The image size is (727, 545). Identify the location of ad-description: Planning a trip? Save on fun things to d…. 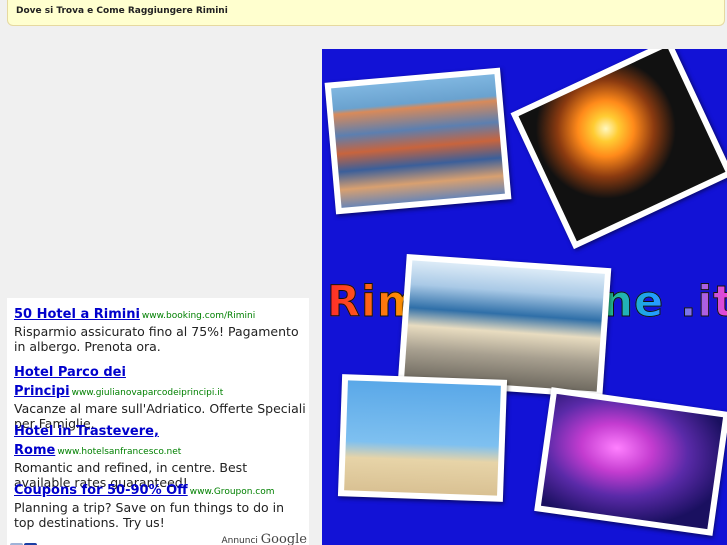
(149, 515).